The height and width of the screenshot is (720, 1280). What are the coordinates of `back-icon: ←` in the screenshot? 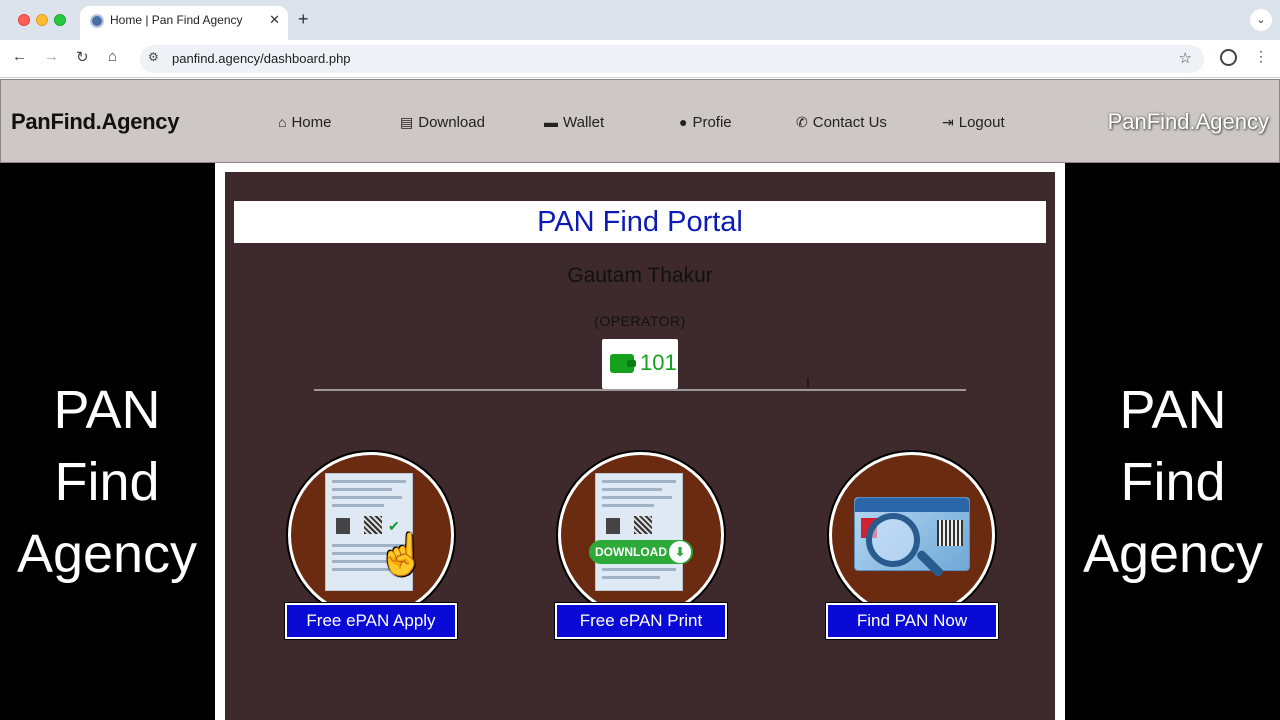 It's located at (19, 56).